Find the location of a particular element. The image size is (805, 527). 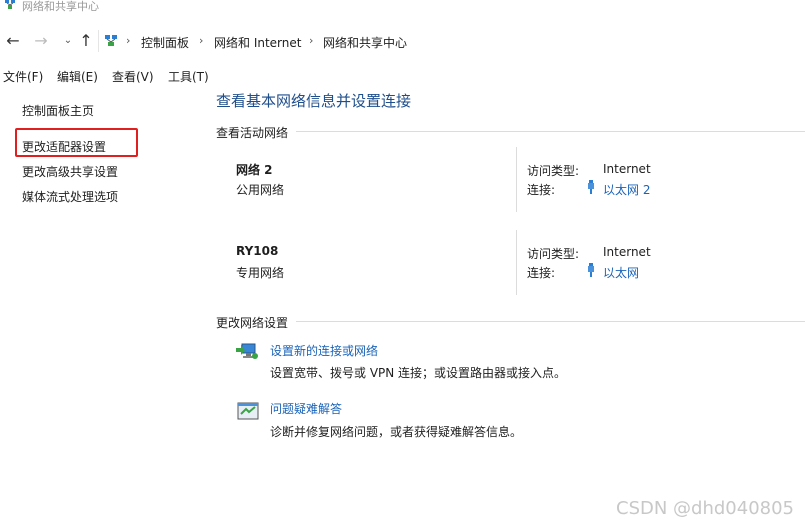

arrow-right-icon: → is located at coordinates (41, 40).